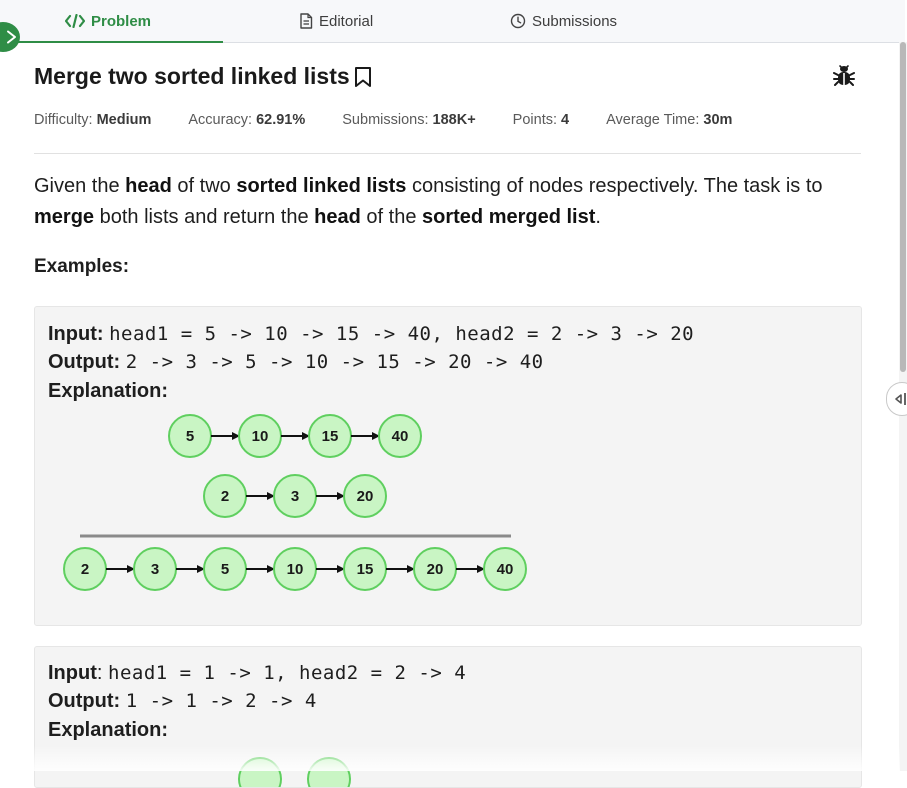 This screenshot has width=907, height=788. I want to click on merged-node-label: 3, so click(155, 569).